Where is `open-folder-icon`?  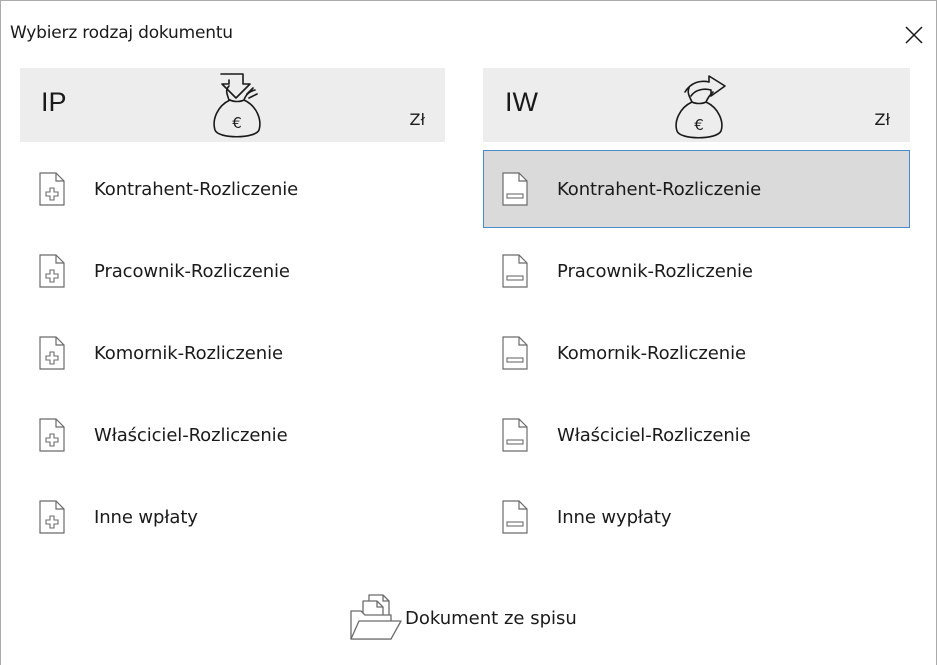
open-folder-icon is located at coordinates (376, 617).